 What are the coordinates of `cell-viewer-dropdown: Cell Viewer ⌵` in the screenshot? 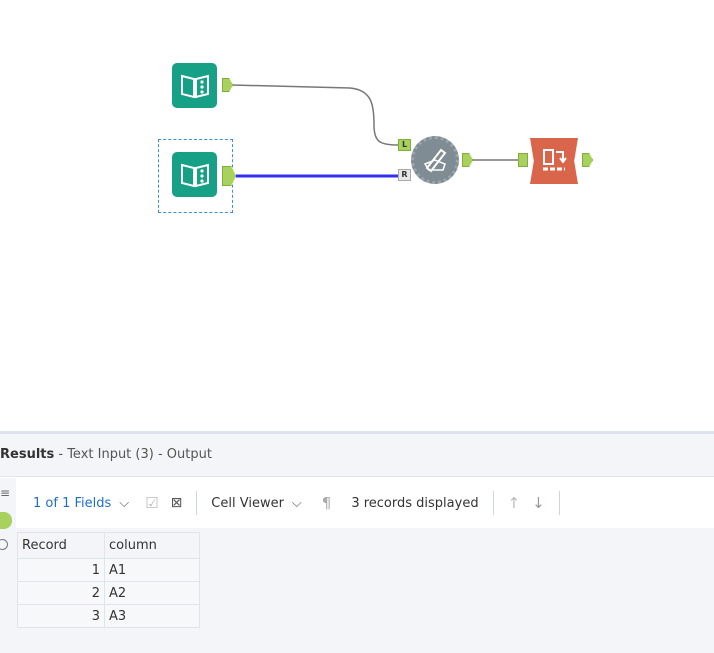 It's located at (256, 503).